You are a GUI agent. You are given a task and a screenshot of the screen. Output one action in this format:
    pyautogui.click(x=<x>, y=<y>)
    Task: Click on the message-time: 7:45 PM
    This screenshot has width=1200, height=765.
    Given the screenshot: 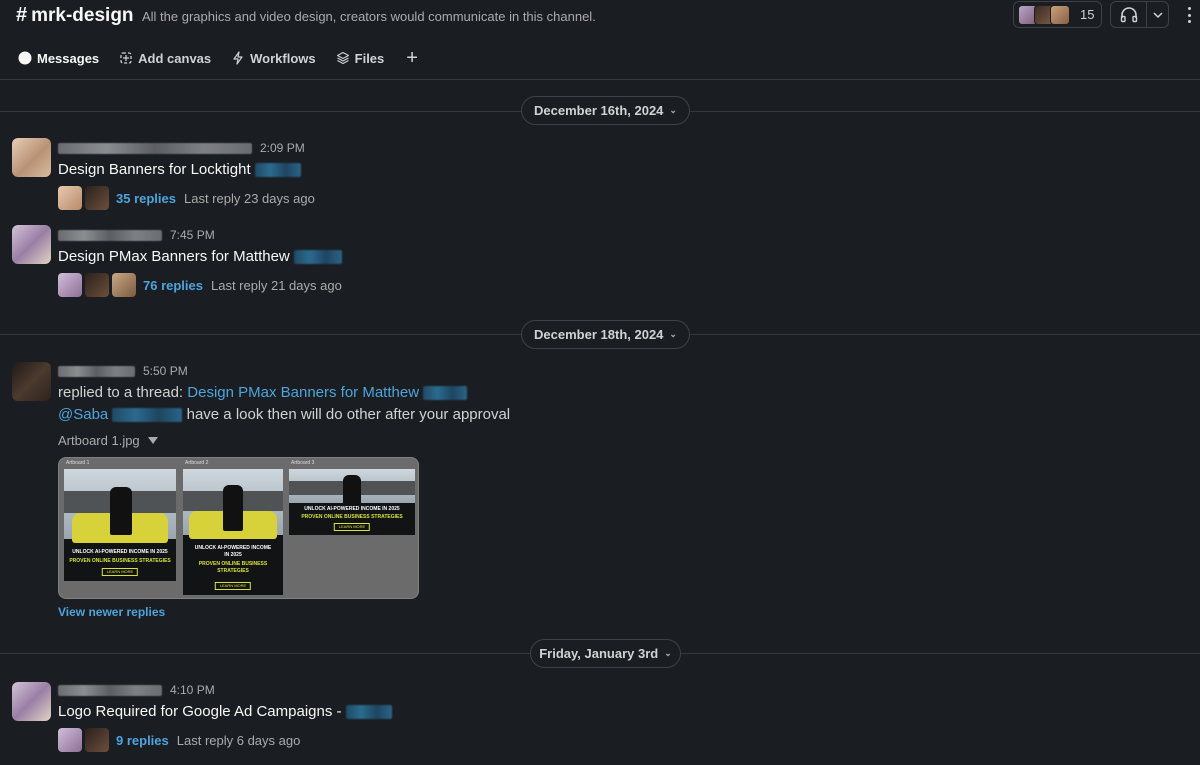 What is the action you would take?
    pyautogui.click(x=192, y=235)
    